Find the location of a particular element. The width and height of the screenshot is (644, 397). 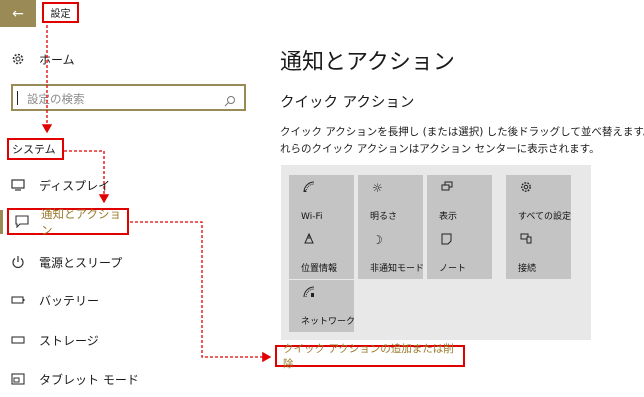

sidebar-item-battery: バッテリー is located at coordinates (54, 300).